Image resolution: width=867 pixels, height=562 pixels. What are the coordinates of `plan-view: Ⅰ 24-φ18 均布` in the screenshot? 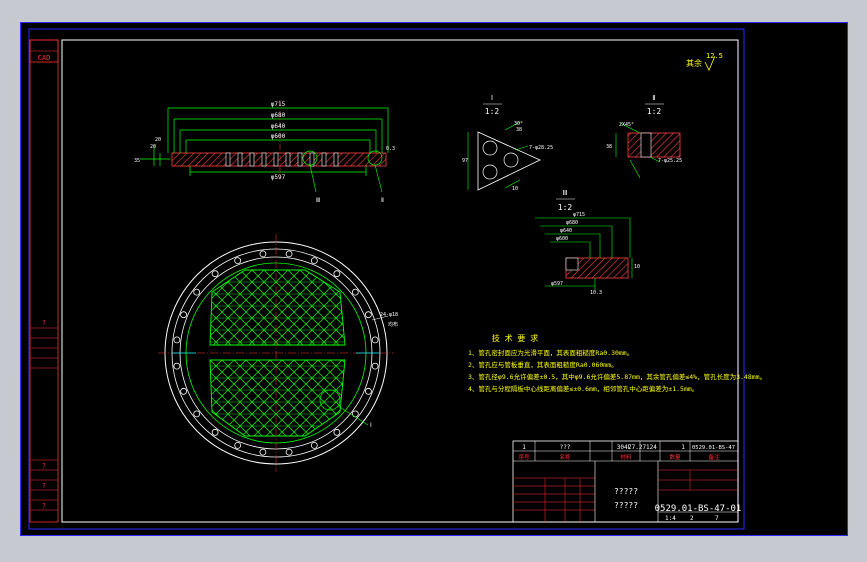 It's located at (278, 353).